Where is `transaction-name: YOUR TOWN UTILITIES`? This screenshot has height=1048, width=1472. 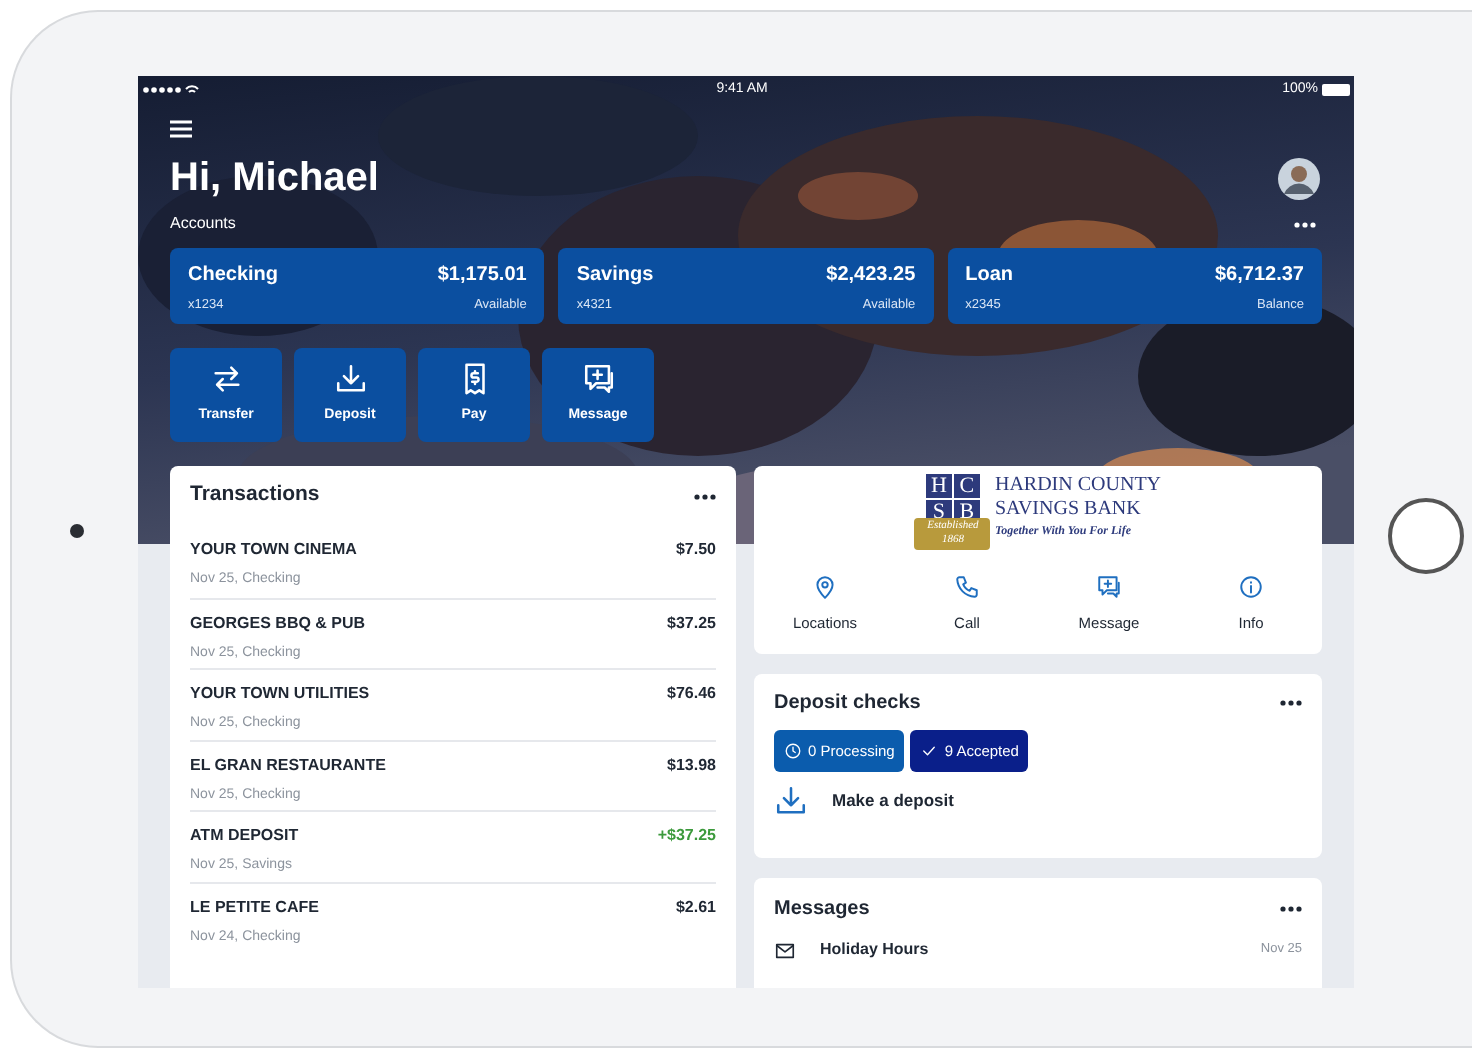
transaction-name: YOUR TOWN UTILITIES is located at coordinates (280, 694).